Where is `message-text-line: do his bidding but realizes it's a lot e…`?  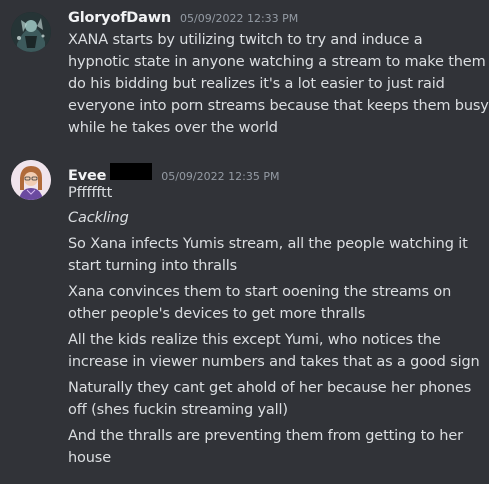
message-text-line: do his bidding but realizes it's a lot e… is located at coordinates (256, 84).